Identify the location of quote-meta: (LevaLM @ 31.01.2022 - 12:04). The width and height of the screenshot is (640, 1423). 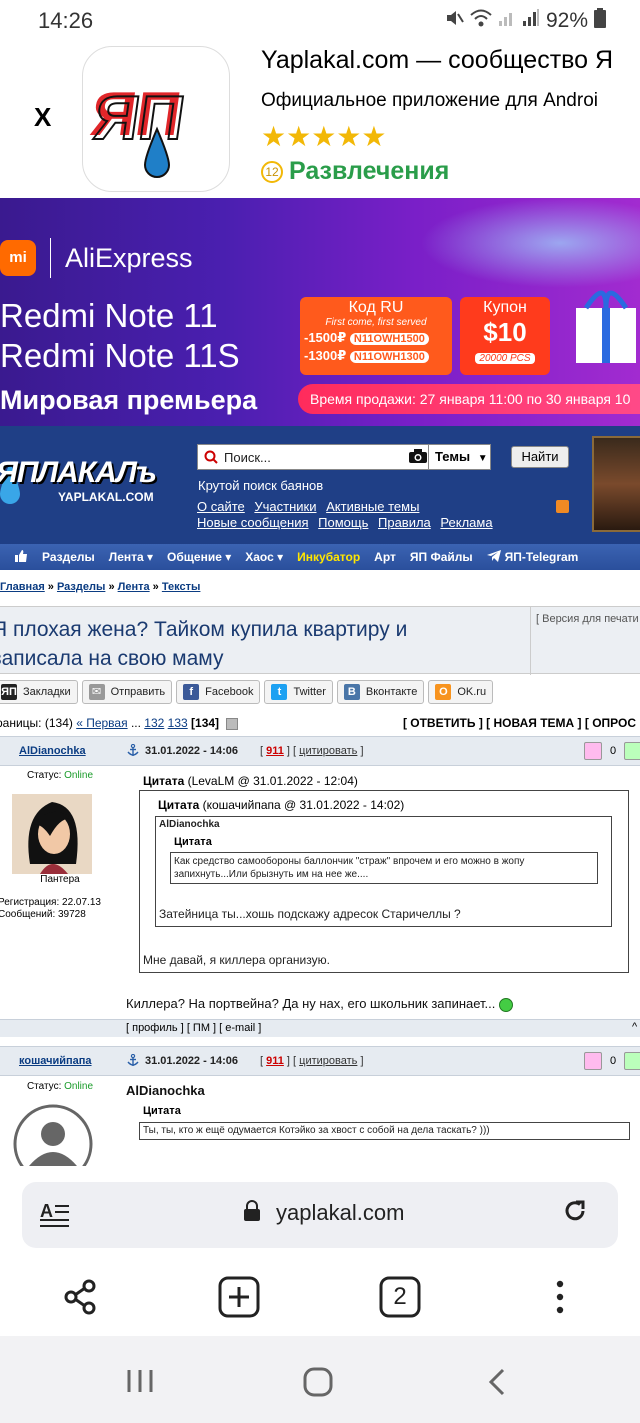
(271, 781).